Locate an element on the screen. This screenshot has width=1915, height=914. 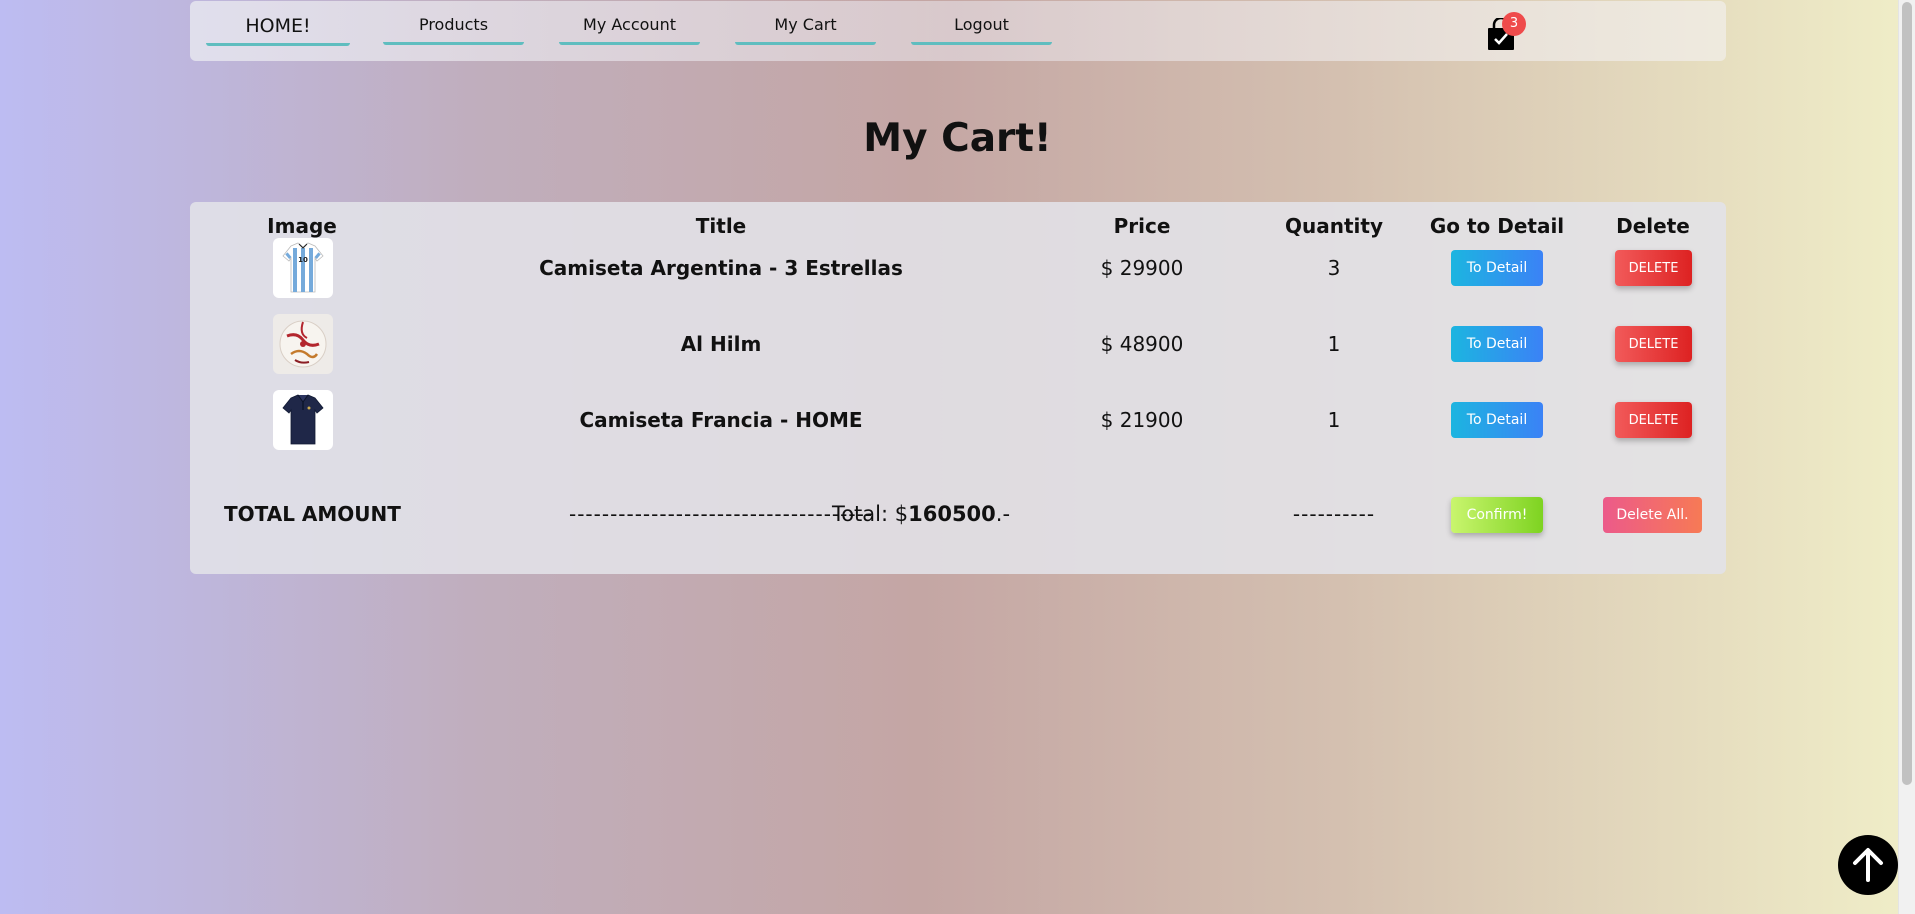
product-image-argentina-shirt: 10 is located at coordinates (303, 268).